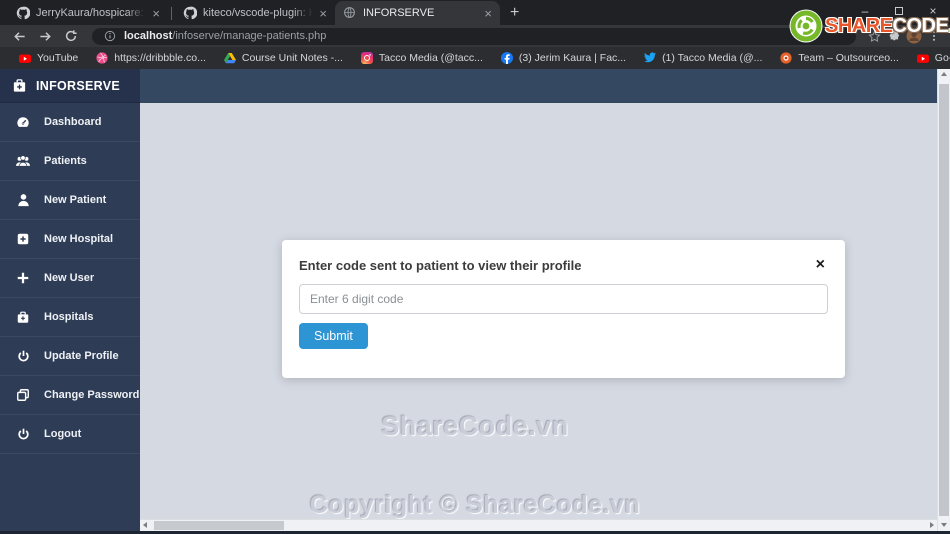  I want to click on sharecode-logo-text: SHARECODE.vn, so click(887, 26).